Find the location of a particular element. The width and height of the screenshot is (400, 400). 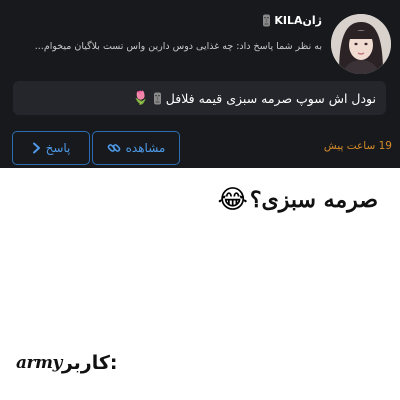

view-label: مشاهده is located at coordinates (145, 148).